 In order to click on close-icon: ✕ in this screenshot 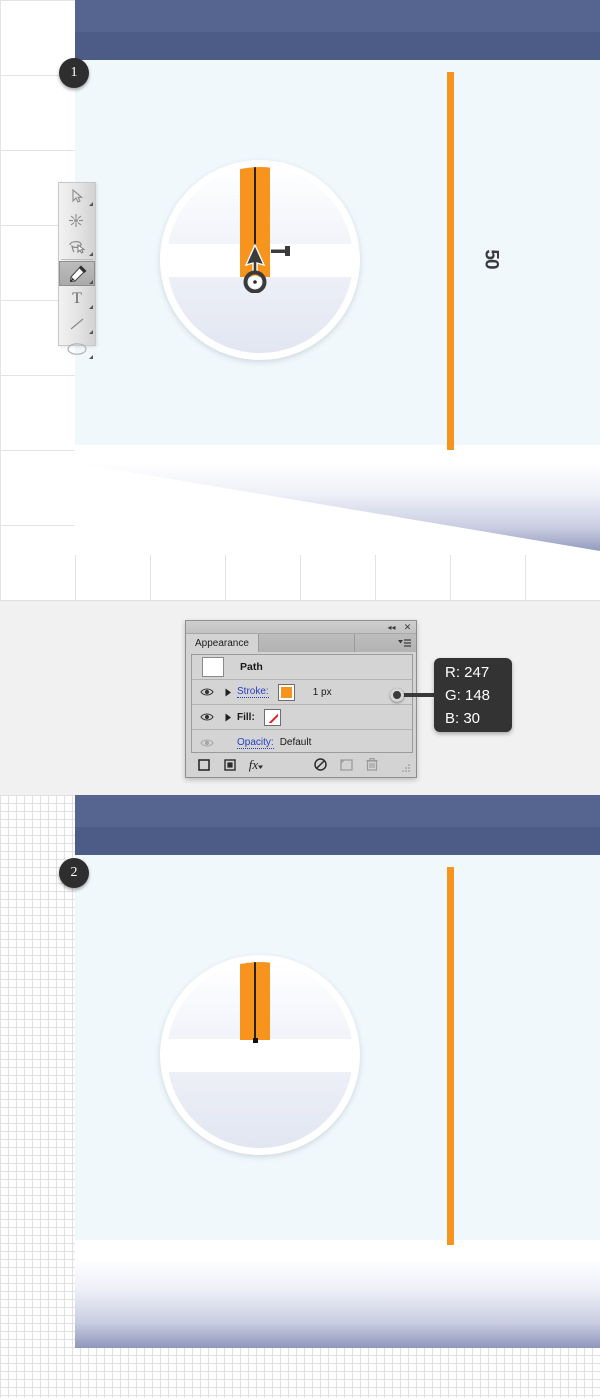, I will do `click(407, 627)`.